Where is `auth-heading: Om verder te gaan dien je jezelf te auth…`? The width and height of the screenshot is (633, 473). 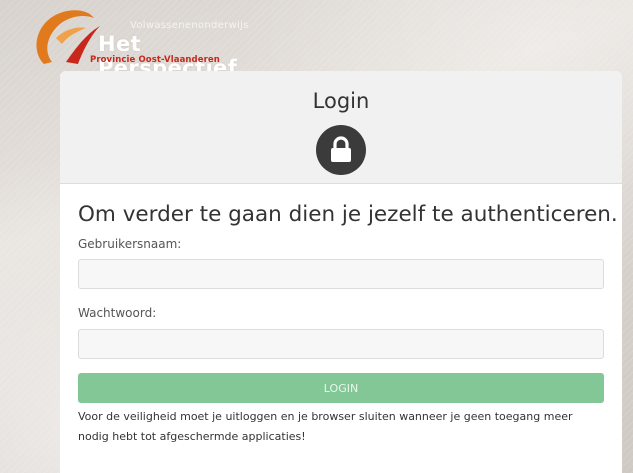
auth-heading: Om verder te gaan dien je jezelf te auth… is located at coordinates (348, 214).